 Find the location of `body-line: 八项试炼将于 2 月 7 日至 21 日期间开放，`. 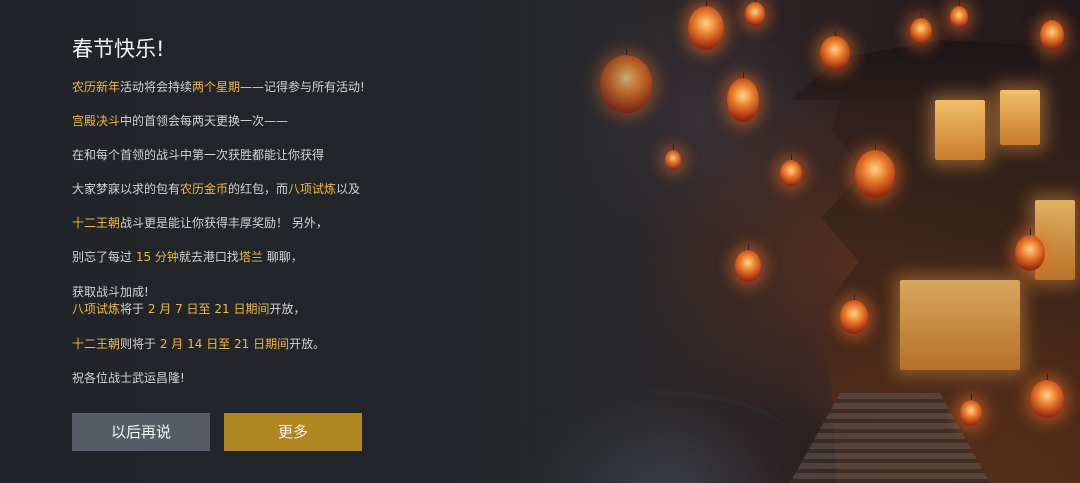

body-line: 八项试炼将于 2 月 7 日至 21 日期间开放， is located at coordinates (188, 309).